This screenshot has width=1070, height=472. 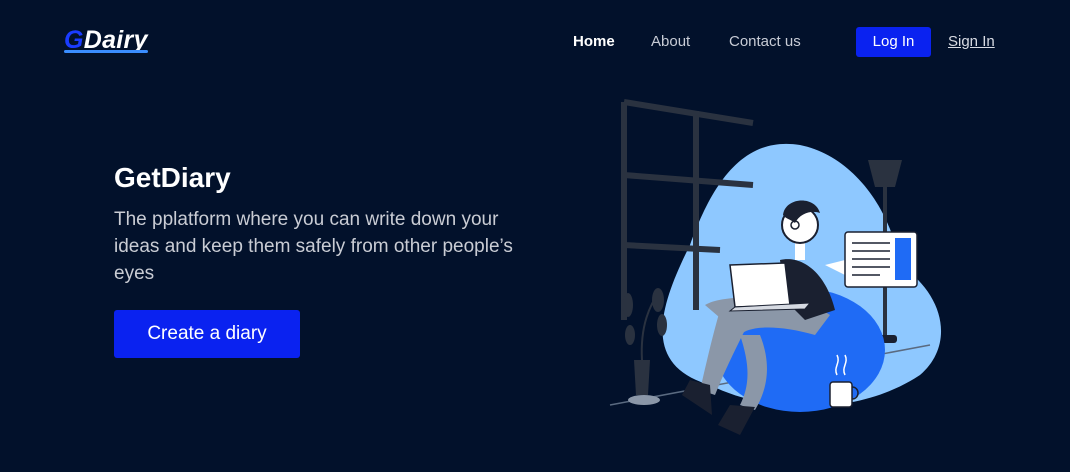 I want to click on create-diary-button: Create a diary, so click(x=207, y=334).